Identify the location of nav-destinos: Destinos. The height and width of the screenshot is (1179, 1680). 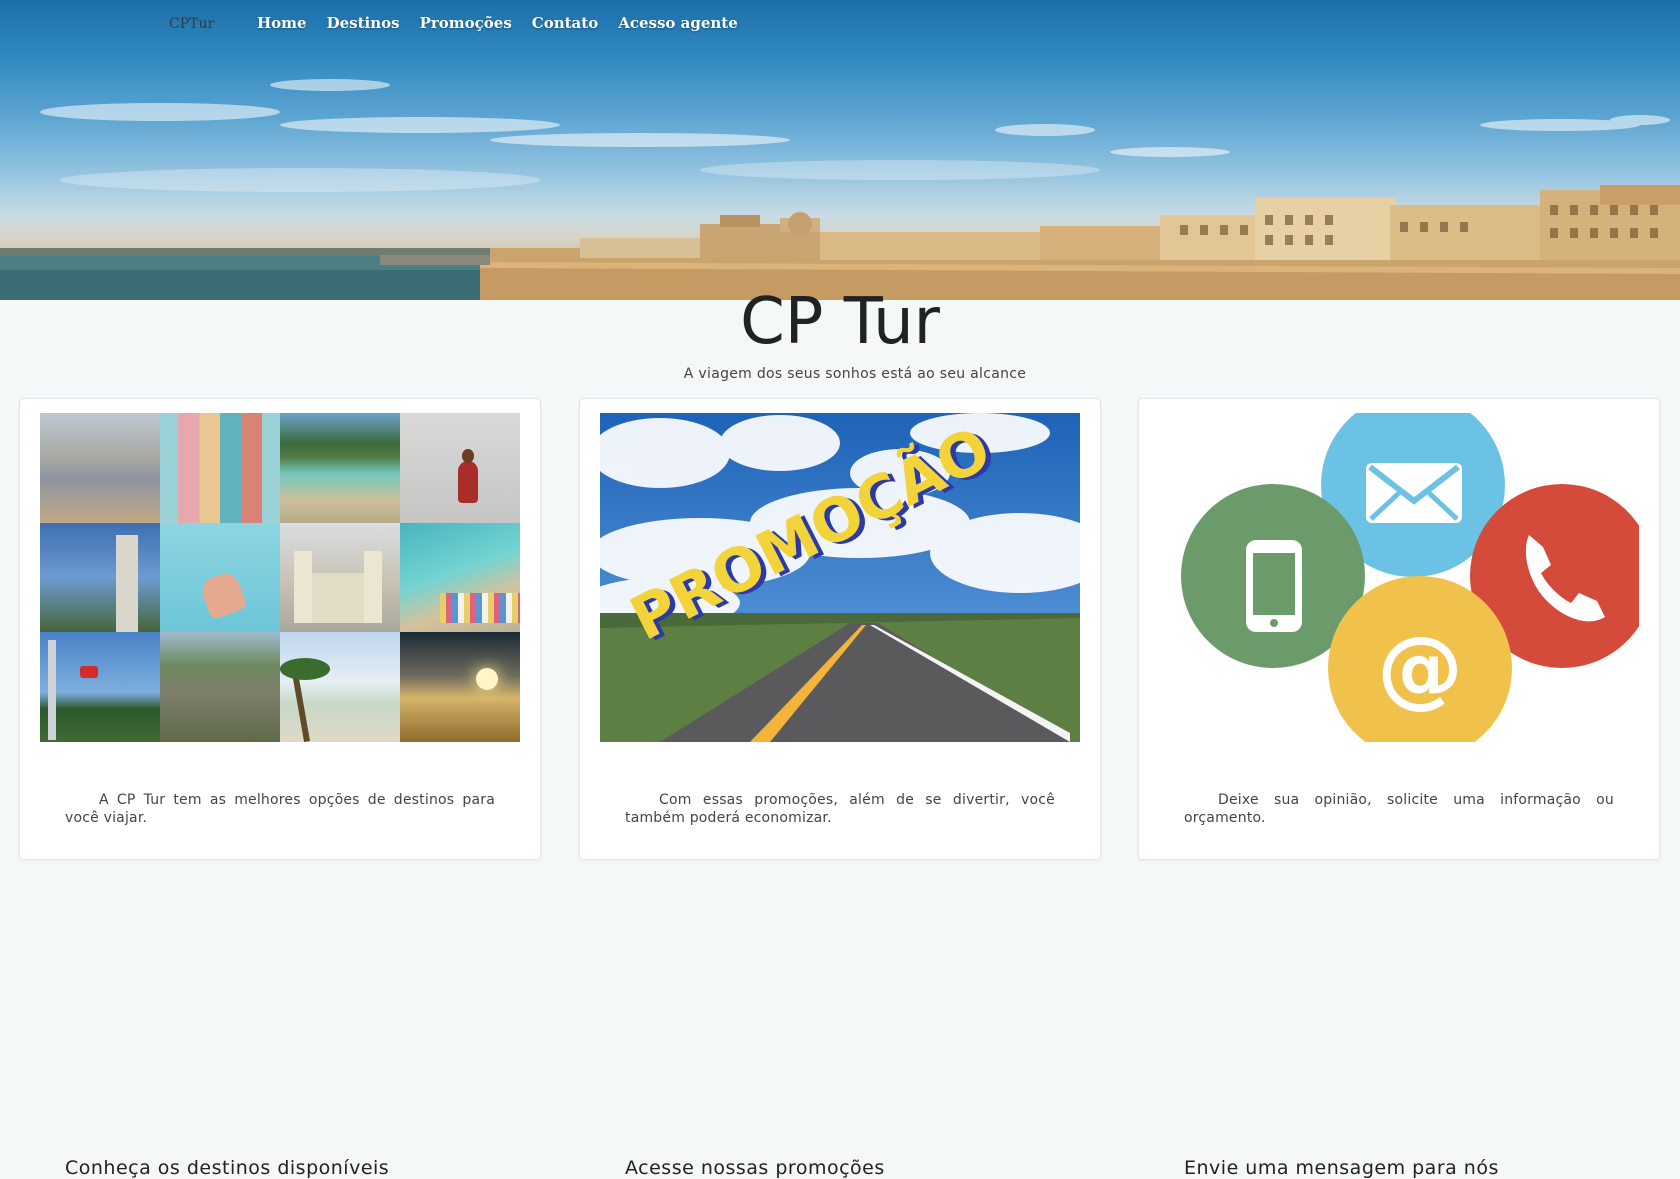
(363, 23).